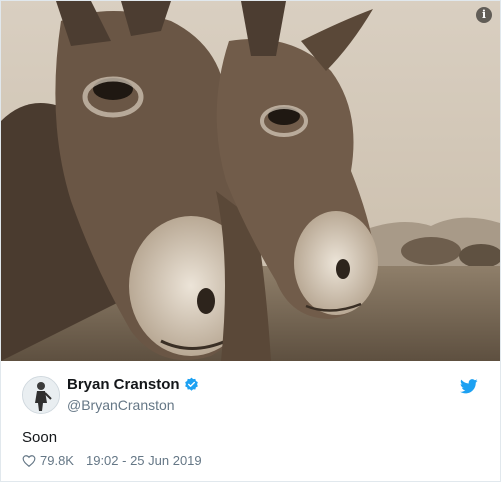  What do you see at coordinates (144, 460) in the screenshot?
I see `tweet-timestamp: 19:02 - 25 Jun 2019` at bounding box center [144, 460].